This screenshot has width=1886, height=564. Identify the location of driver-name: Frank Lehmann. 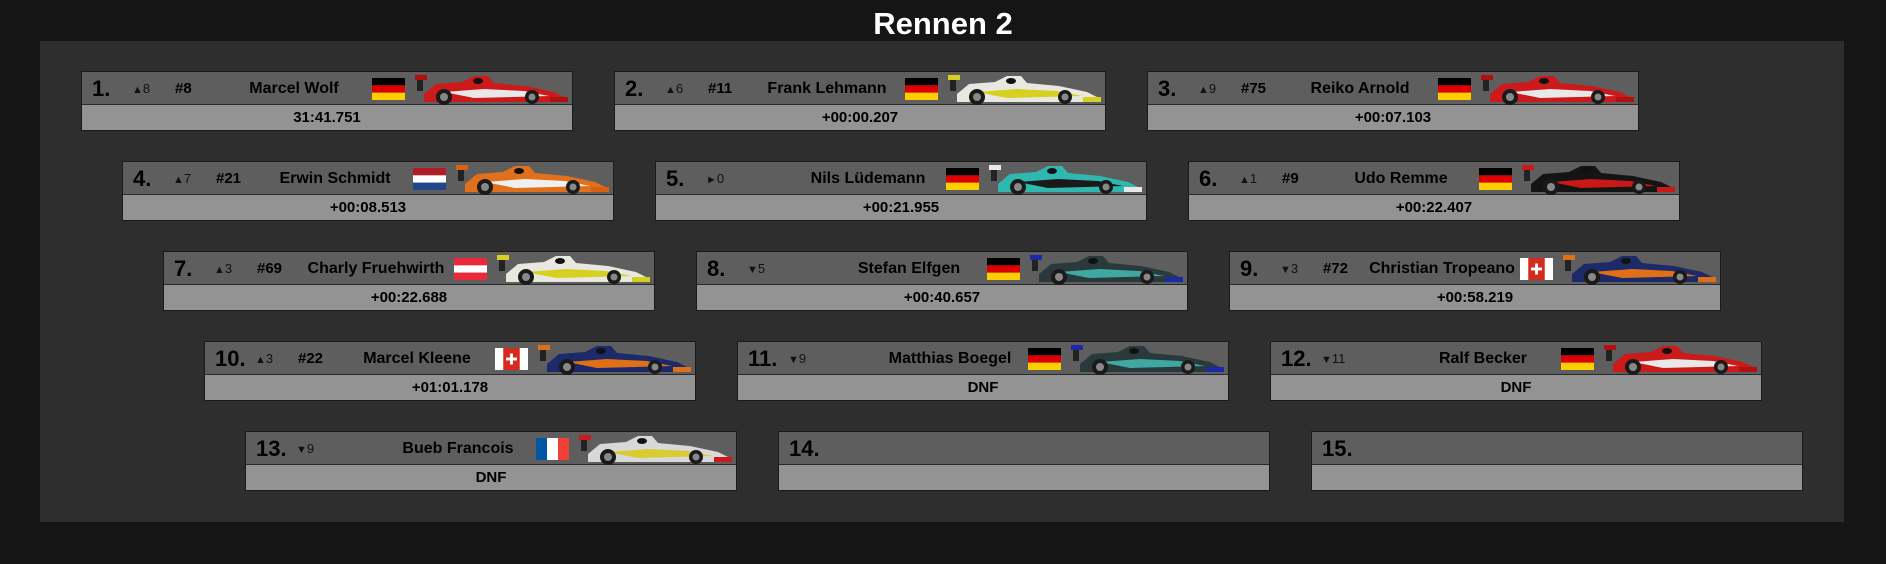
(827, 88).